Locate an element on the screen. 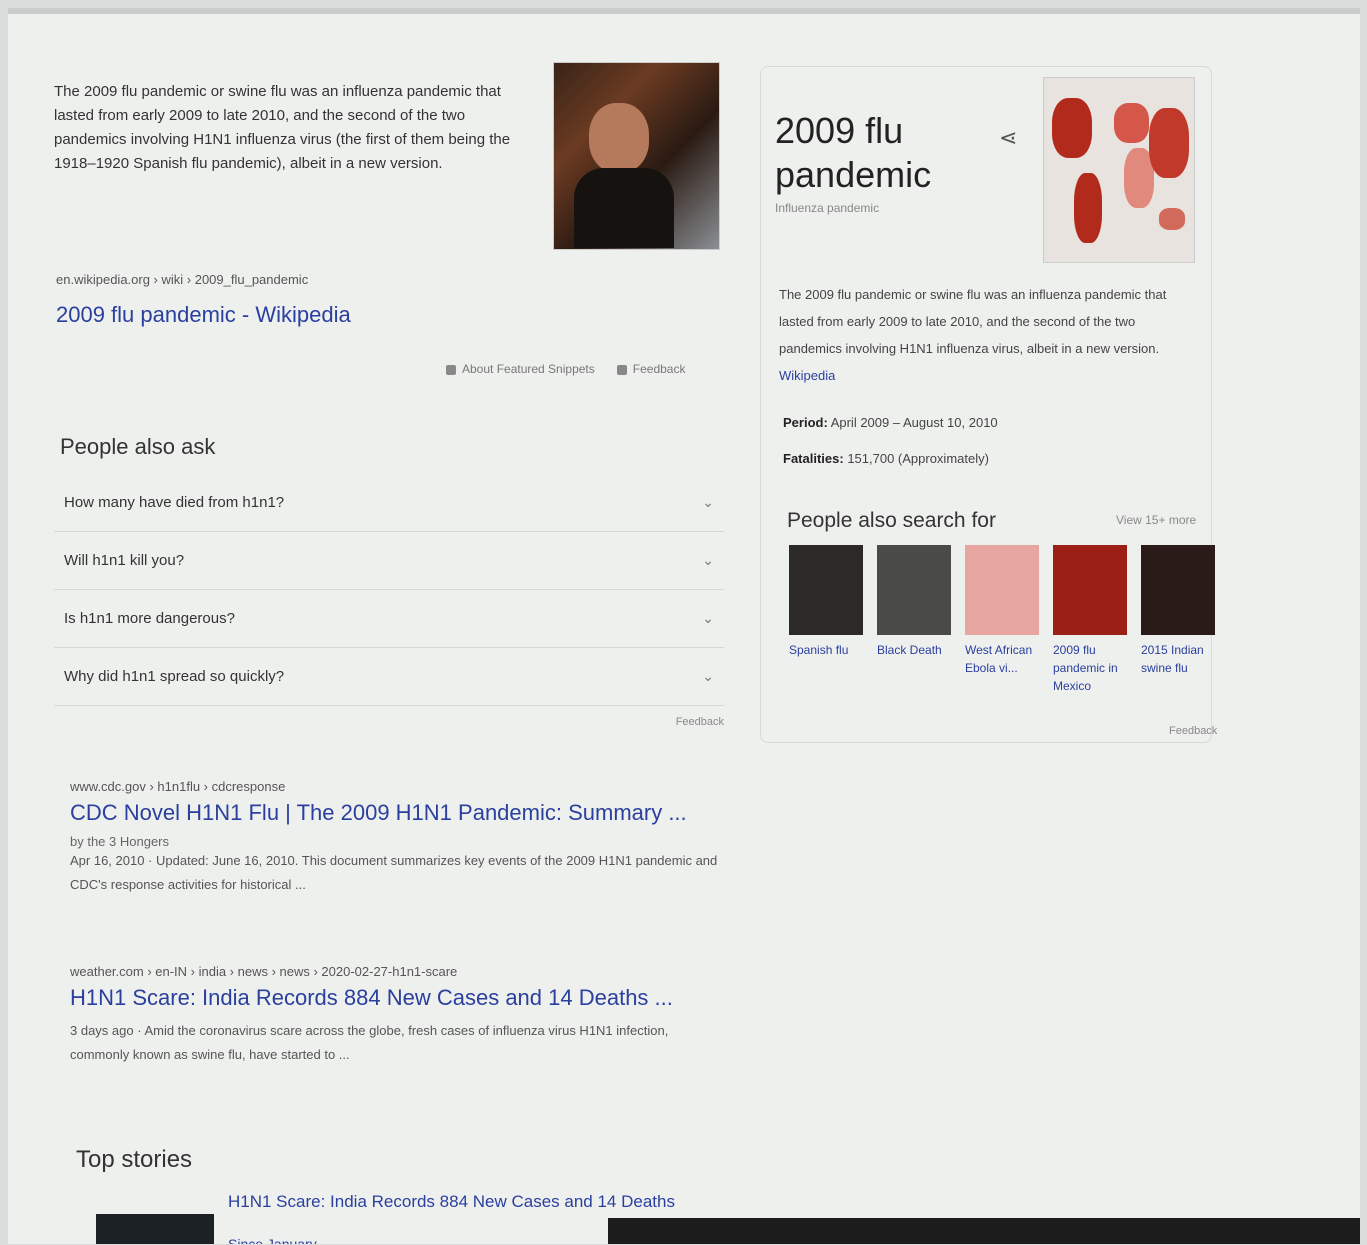  result-meta: by the 3 Hongers is located at coordinates (120, 841).